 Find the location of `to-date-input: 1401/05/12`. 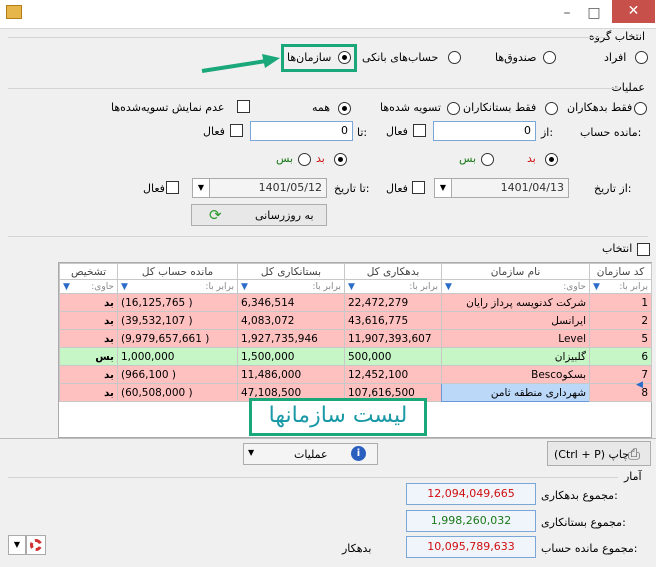

to-date-input: 1401/05/12 is located at coordinates (268, 188).